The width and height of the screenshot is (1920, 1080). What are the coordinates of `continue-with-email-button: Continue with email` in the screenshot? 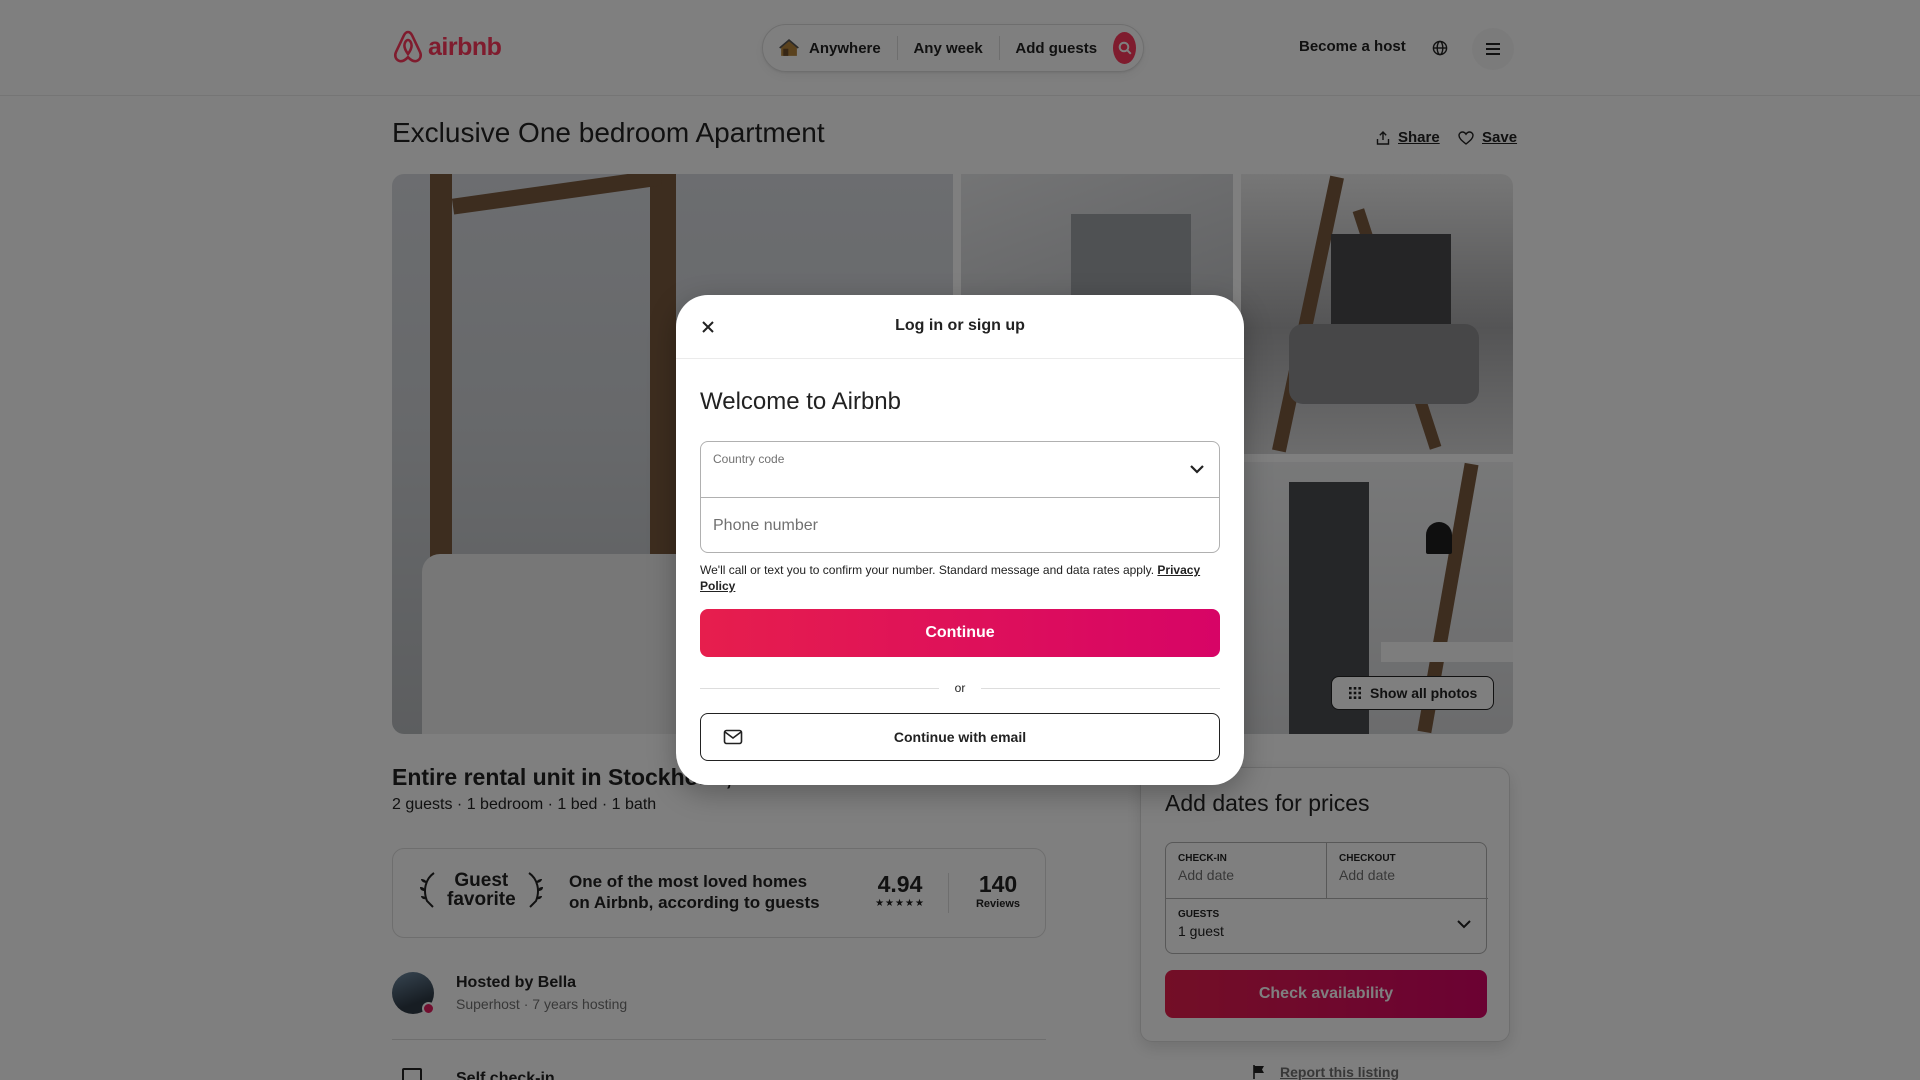 It's located at (960, 737).